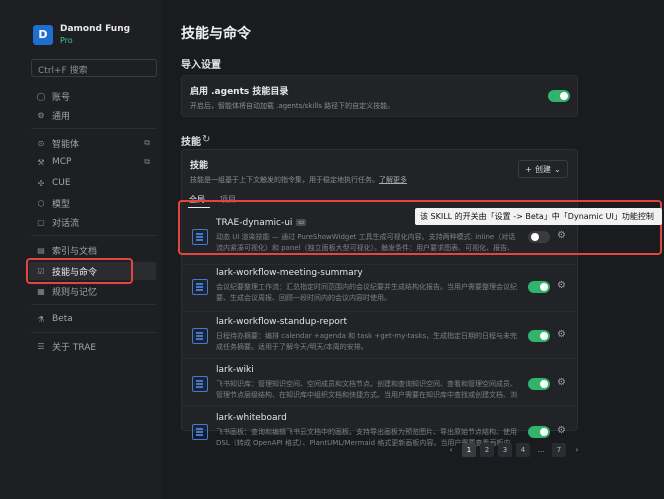 The image size is (664, 499). I want to click on page-button: 2, so click(487, 450).